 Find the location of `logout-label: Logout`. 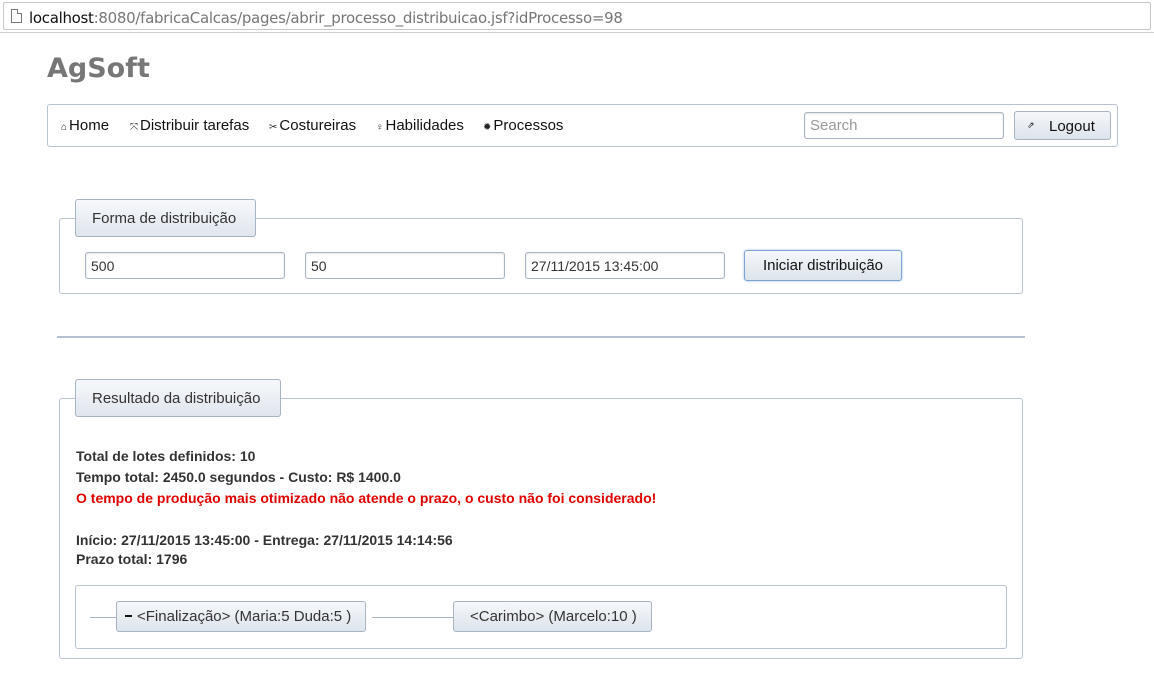

logout-label: Logout is located at coordinates (1072, 126).